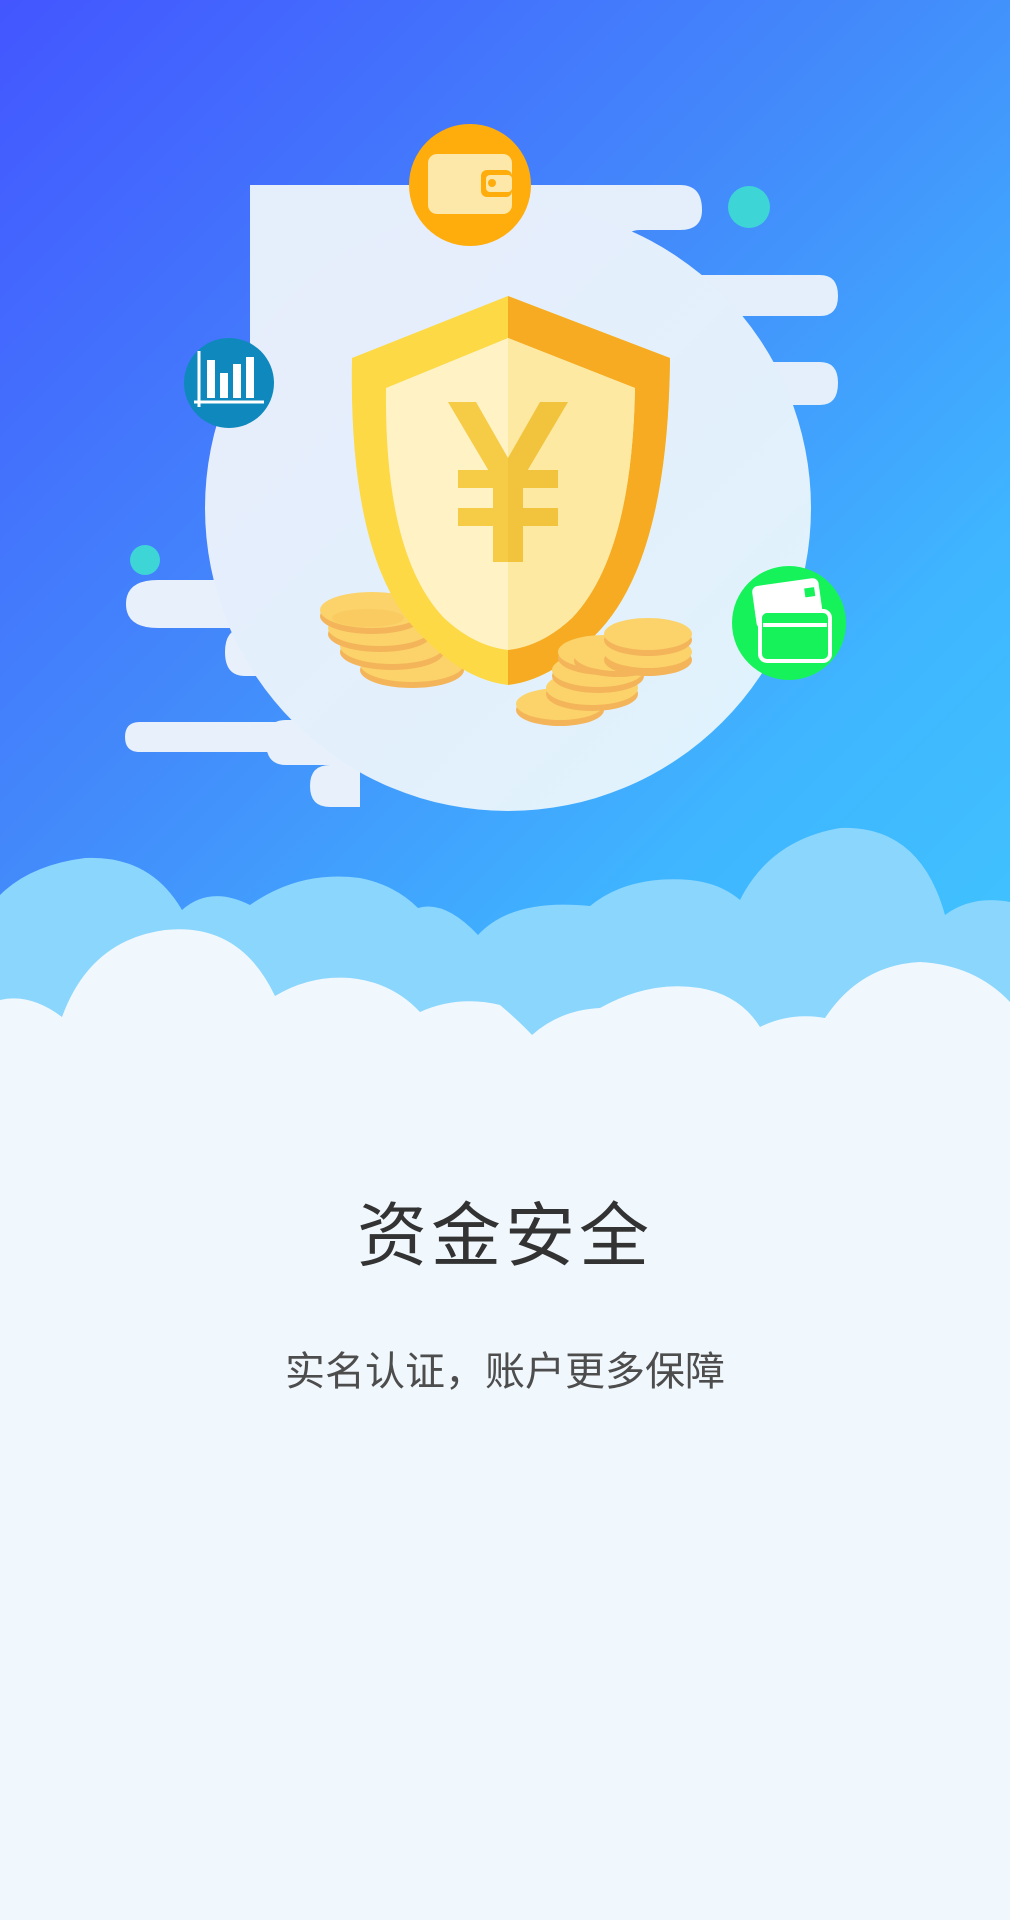 Image resolution: width=1010 pixels, height=1920 pixels. Describe the element at coordinates (229, 383) in the screenshot. I see `bar-chart-icon` at that location.